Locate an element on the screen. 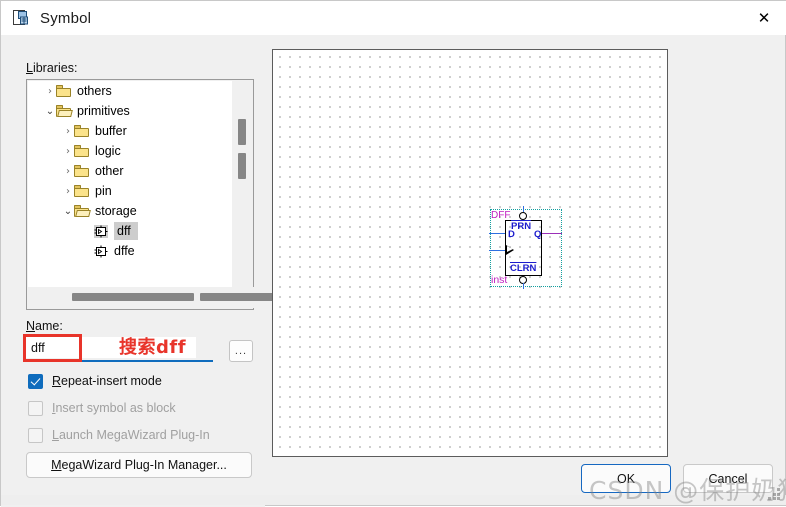  name-label-accel: N is located at coordinates (31, 326).